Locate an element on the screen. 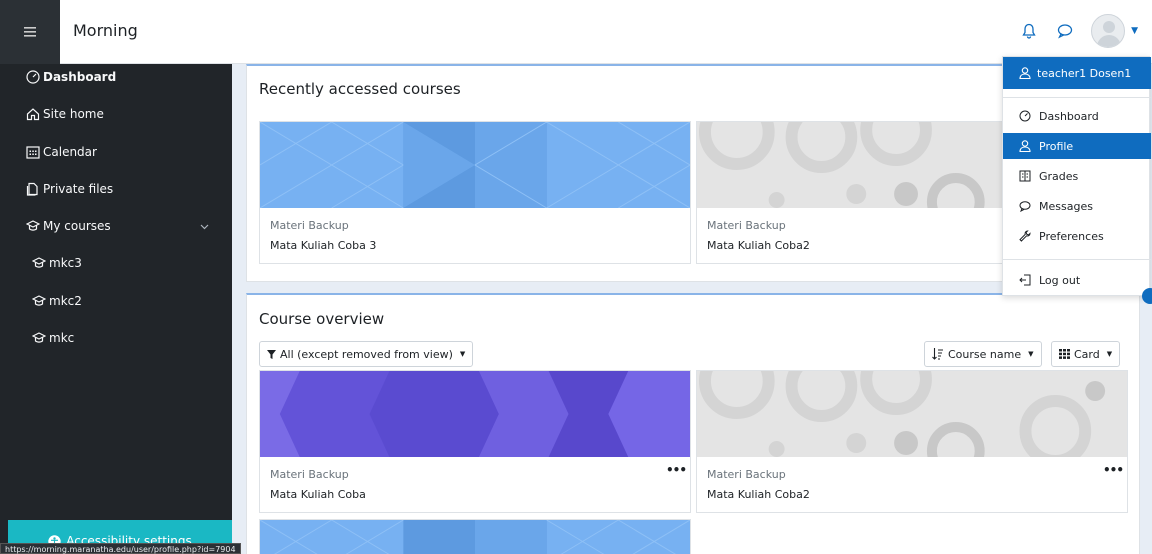 Image resolution: width=1152 pixels, height=554 pixels. view-mode-dropdown: Card ▼ is located at coordinates (1086, 354).